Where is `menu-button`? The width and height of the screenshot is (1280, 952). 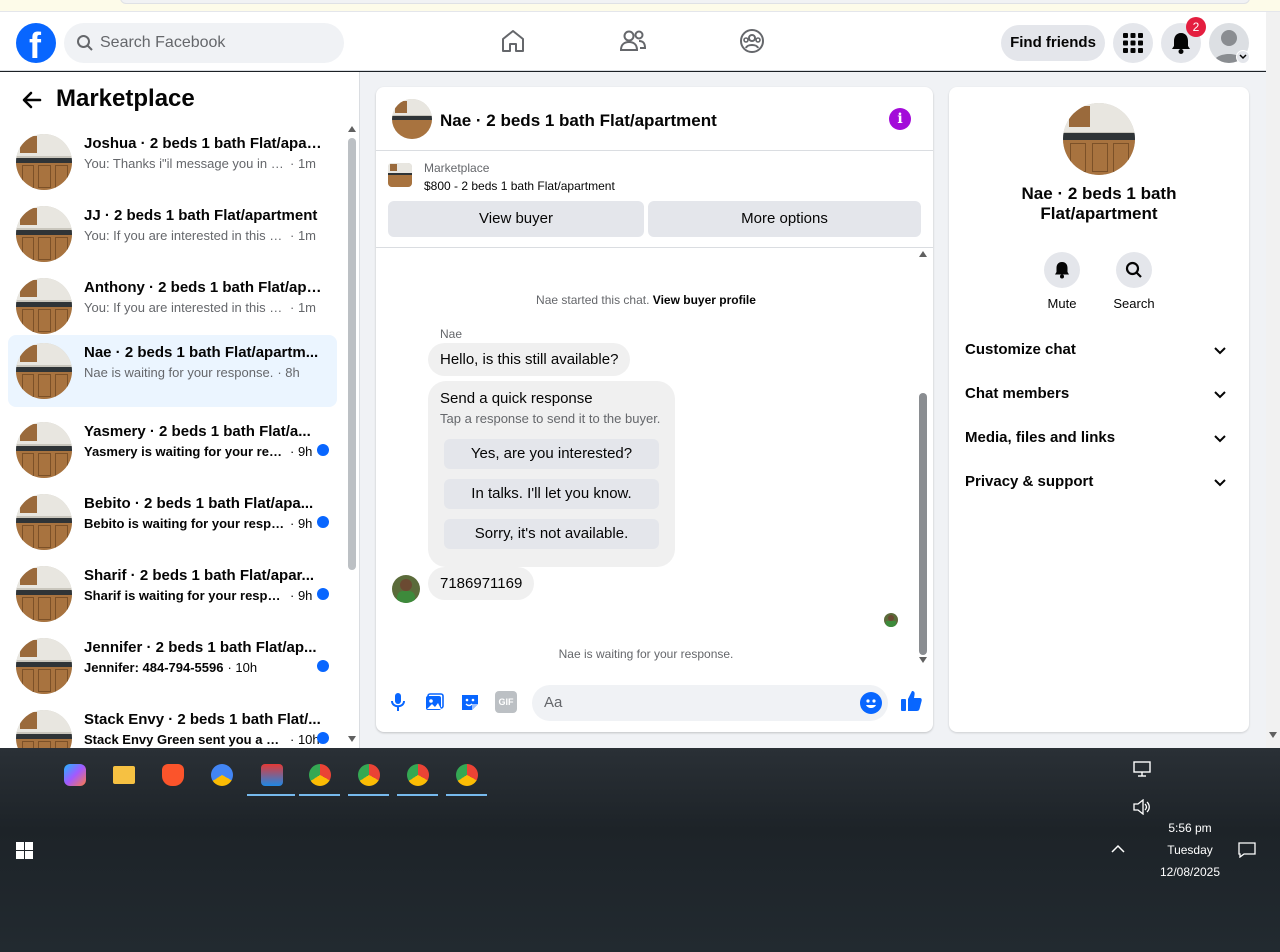
menu-button is located at coordinates (1133, 43).